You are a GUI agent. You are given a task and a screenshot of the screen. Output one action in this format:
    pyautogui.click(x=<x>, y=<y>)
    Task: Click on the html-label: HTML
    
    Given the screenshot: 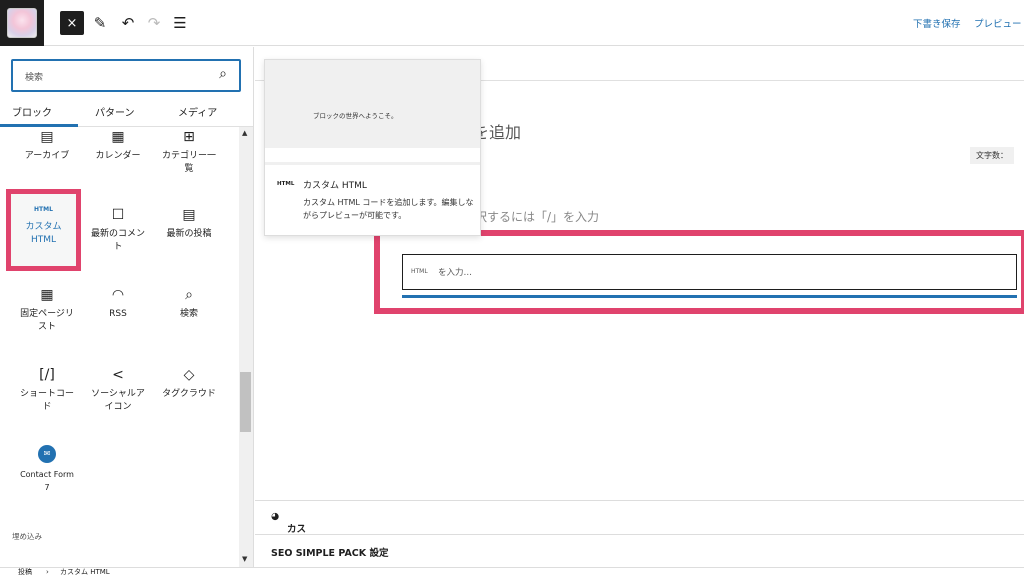 What is the action you would take?
    pyautogui.click(x=419, y=271)
    